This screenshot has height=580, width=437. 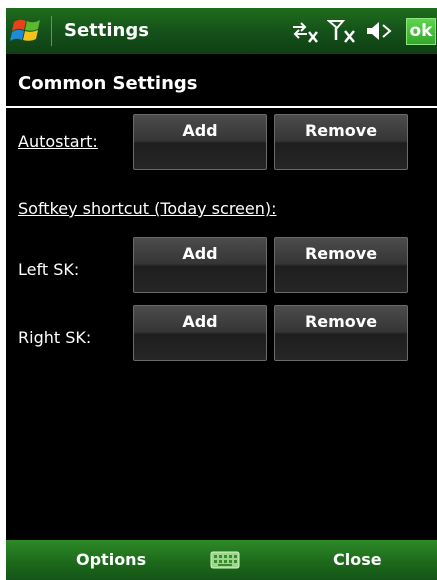 I want to click on ok-button: ok, so click(x=421, y=31).